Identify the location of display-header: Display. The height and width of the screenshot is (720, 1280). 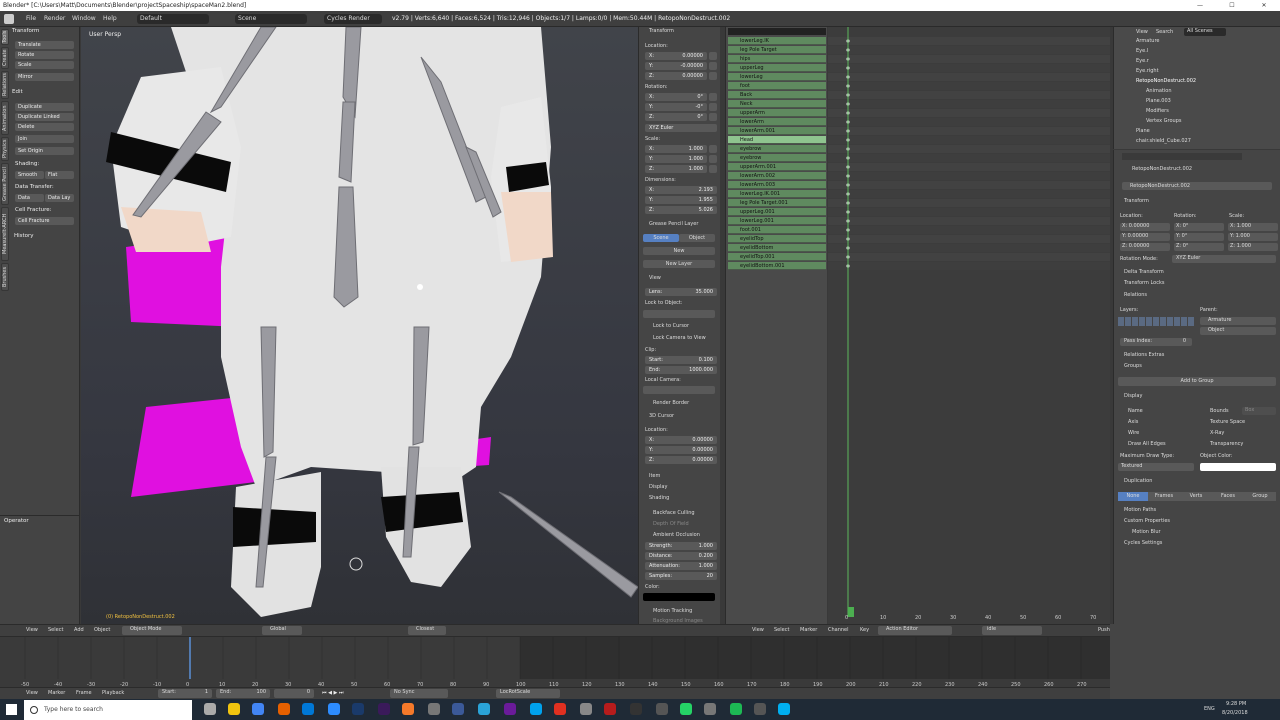
(1133, 396).